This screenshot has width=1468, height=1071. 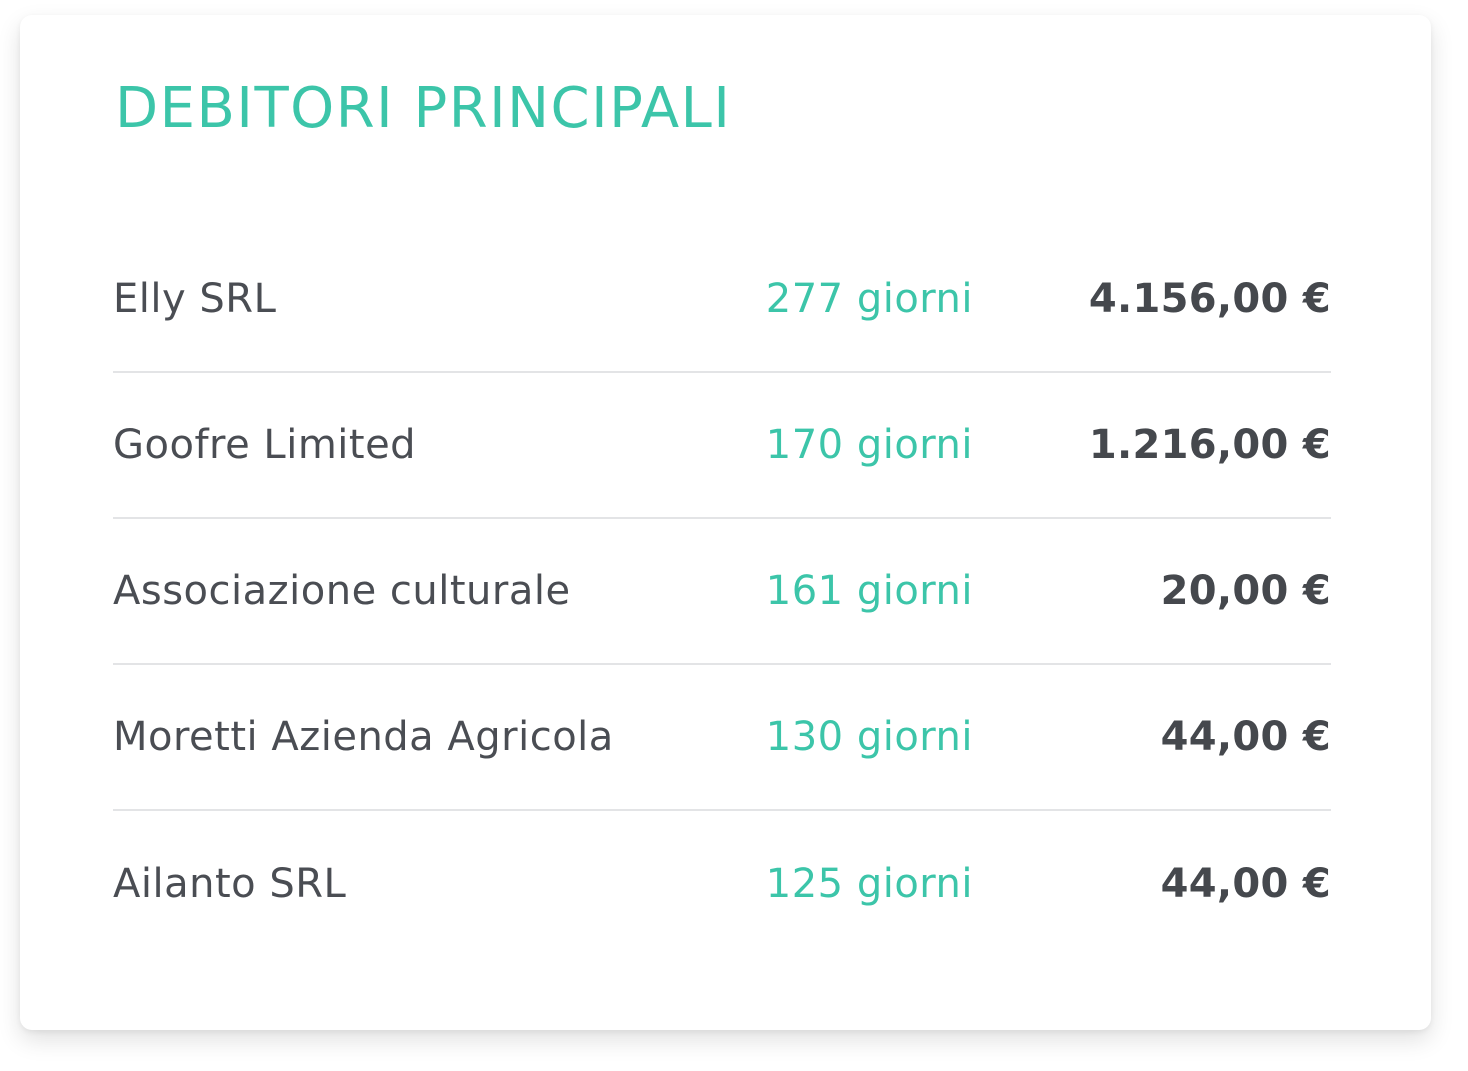 I want to click on debtor-row: Goofre Limited 170 giorni 1.216,00 €, so click(x=722, y=446).